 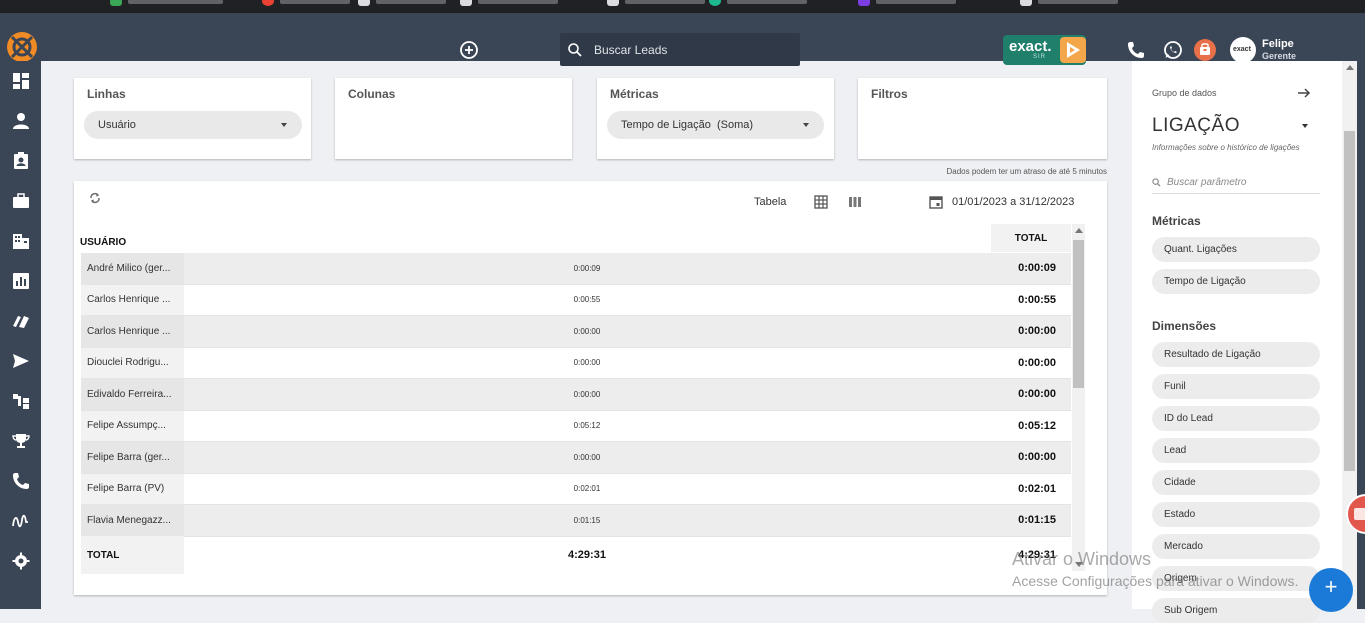 What do you see at coordinates (1037, 488) in the screenshot?
I see `row-total: 0:02:01` at bounding box center [1037, 488].